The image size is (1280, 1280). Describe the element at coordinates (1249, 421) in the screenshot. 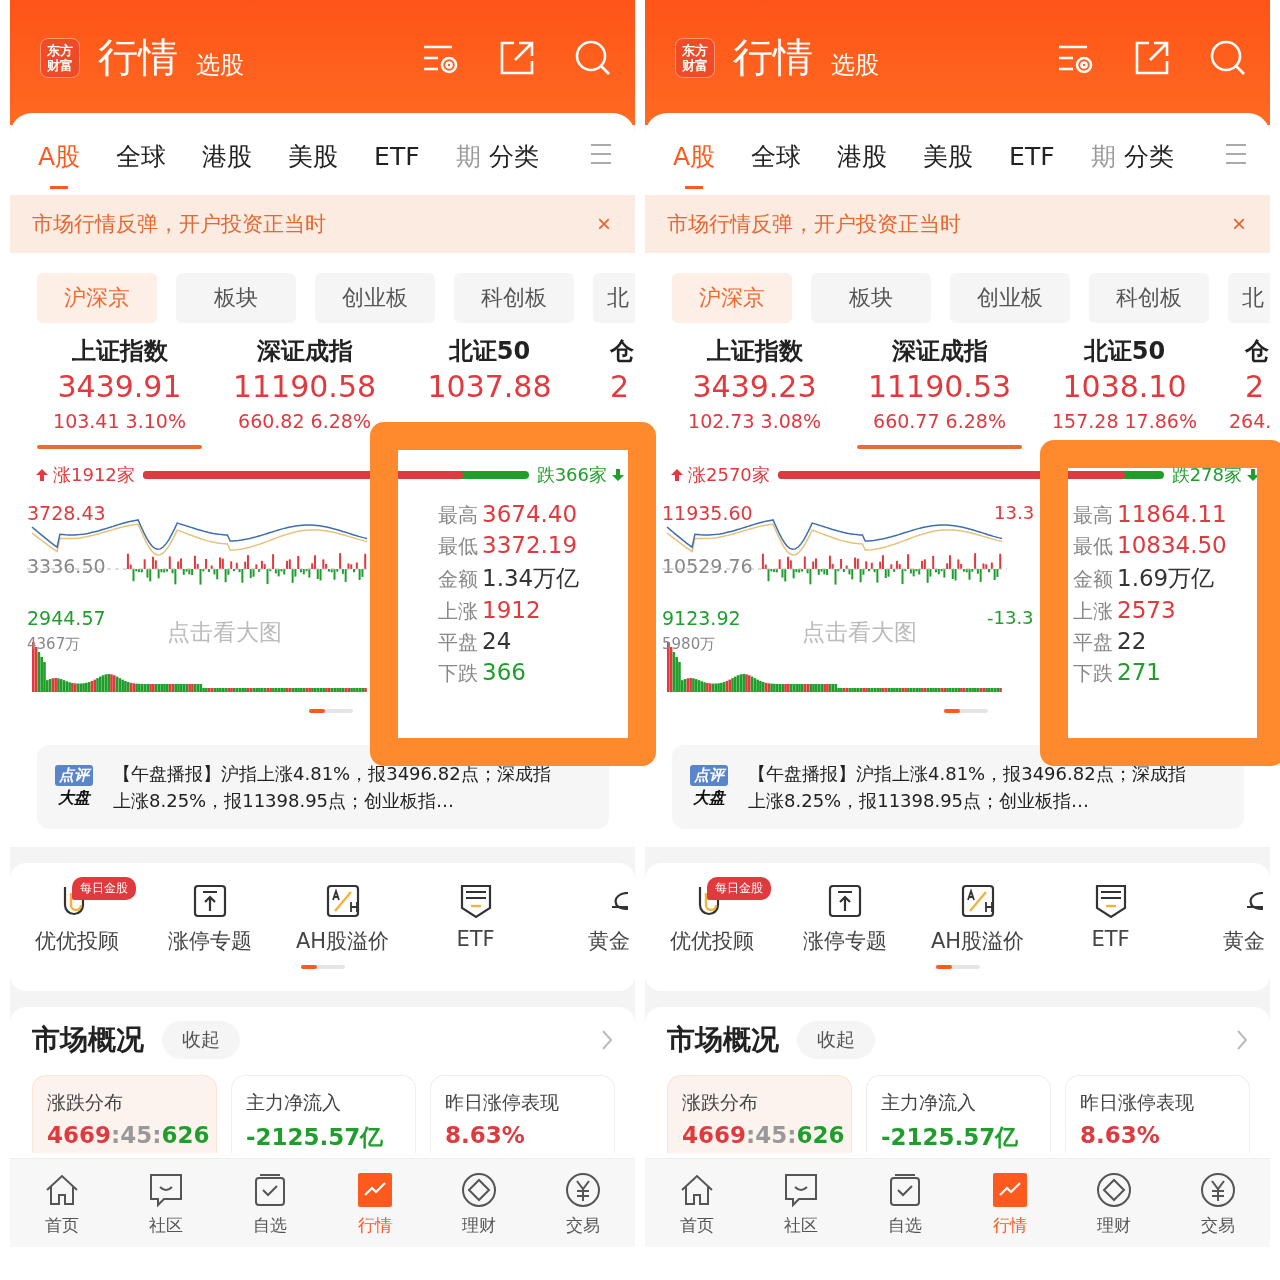

I see `index-change: 264.` at that location.